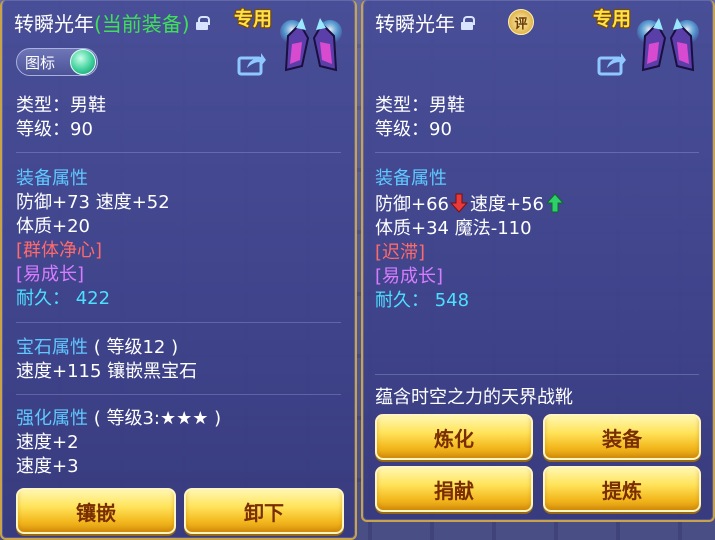 The image size is (715, 540). What do you see at coordinates (157, 418) in the screenshot?
I see `enhance-level: ( 等级3:★★★ )` at bounding box center [157, 418].